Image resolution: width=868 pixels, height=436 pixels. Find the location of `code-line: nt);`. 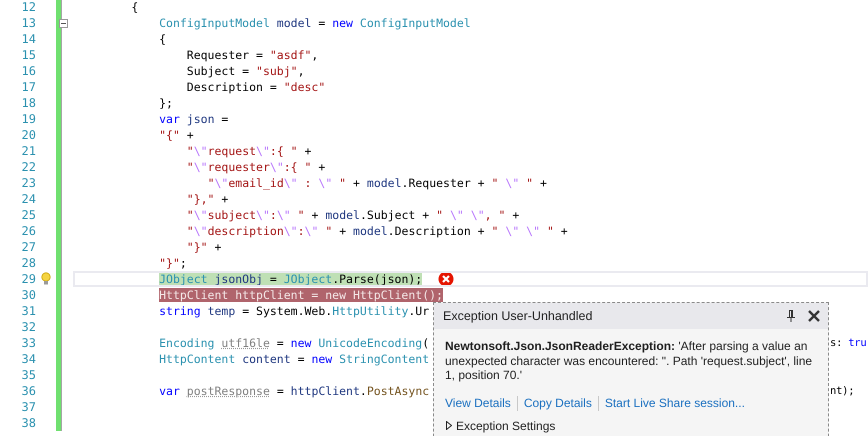

code-line: nt); is located at coordinates (842, 391).